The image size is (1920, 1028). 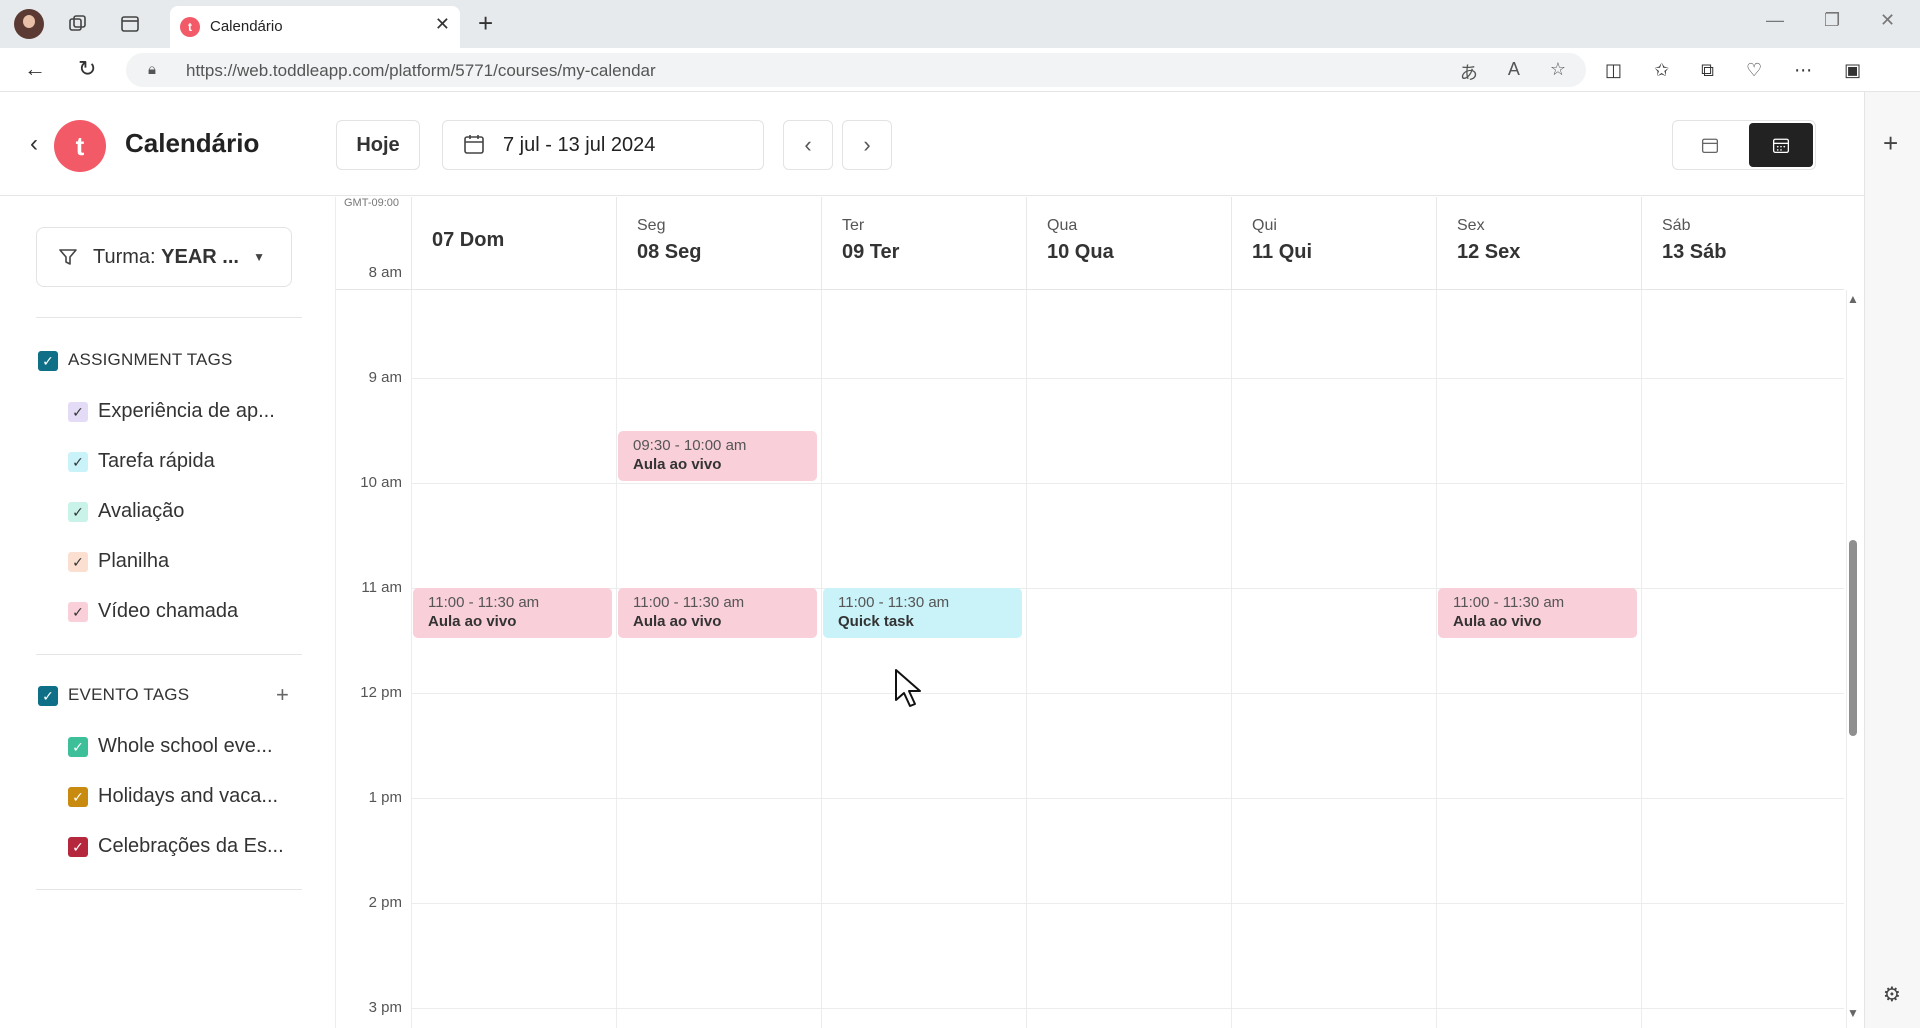 What do you see at coordinates (1707, 70) in the screenshot?
I see `collections-icon: ⧉` at bounding box center [1707, 70].